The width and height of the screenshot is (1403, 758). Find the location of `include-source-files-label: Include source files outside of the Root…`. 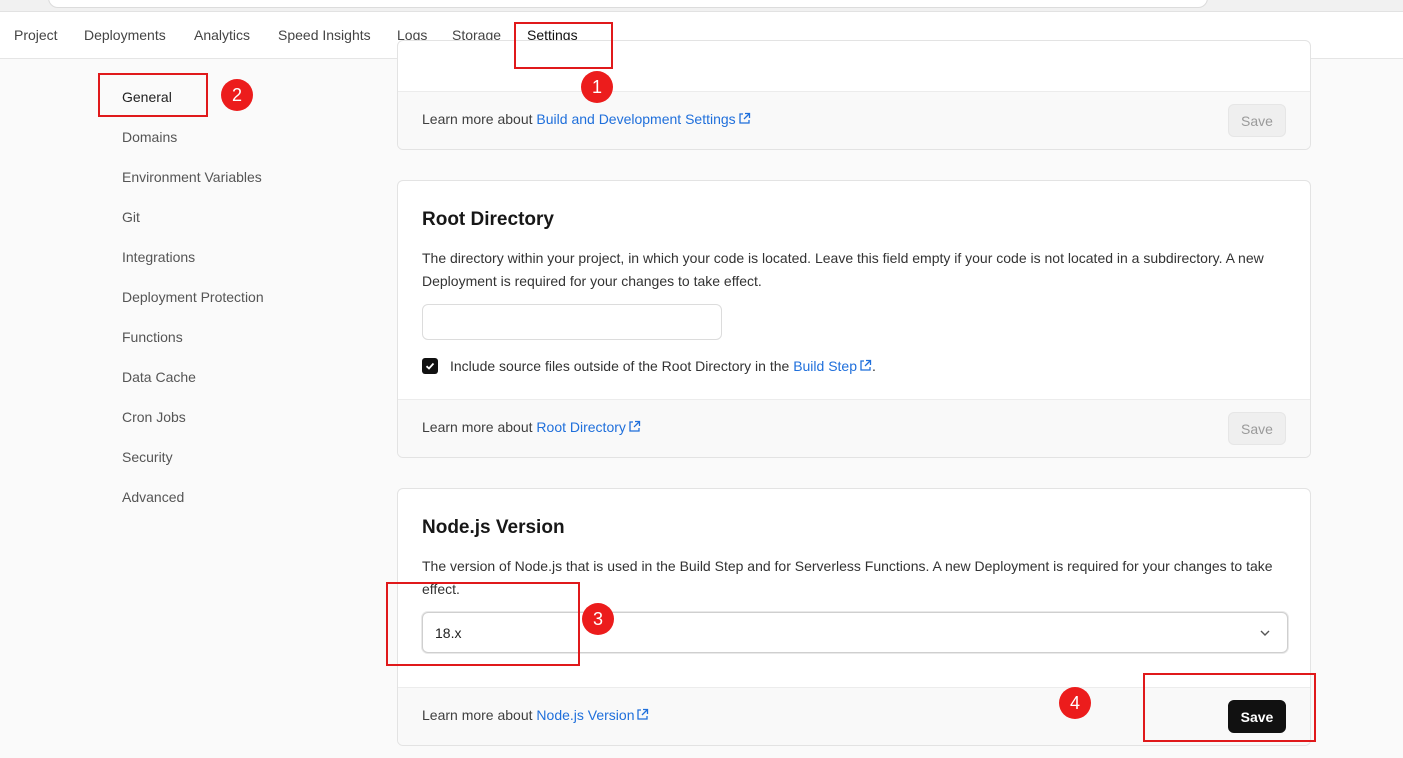

include-source-files-label: Include source files outside of the Root… is located at coordinates (663, 366).